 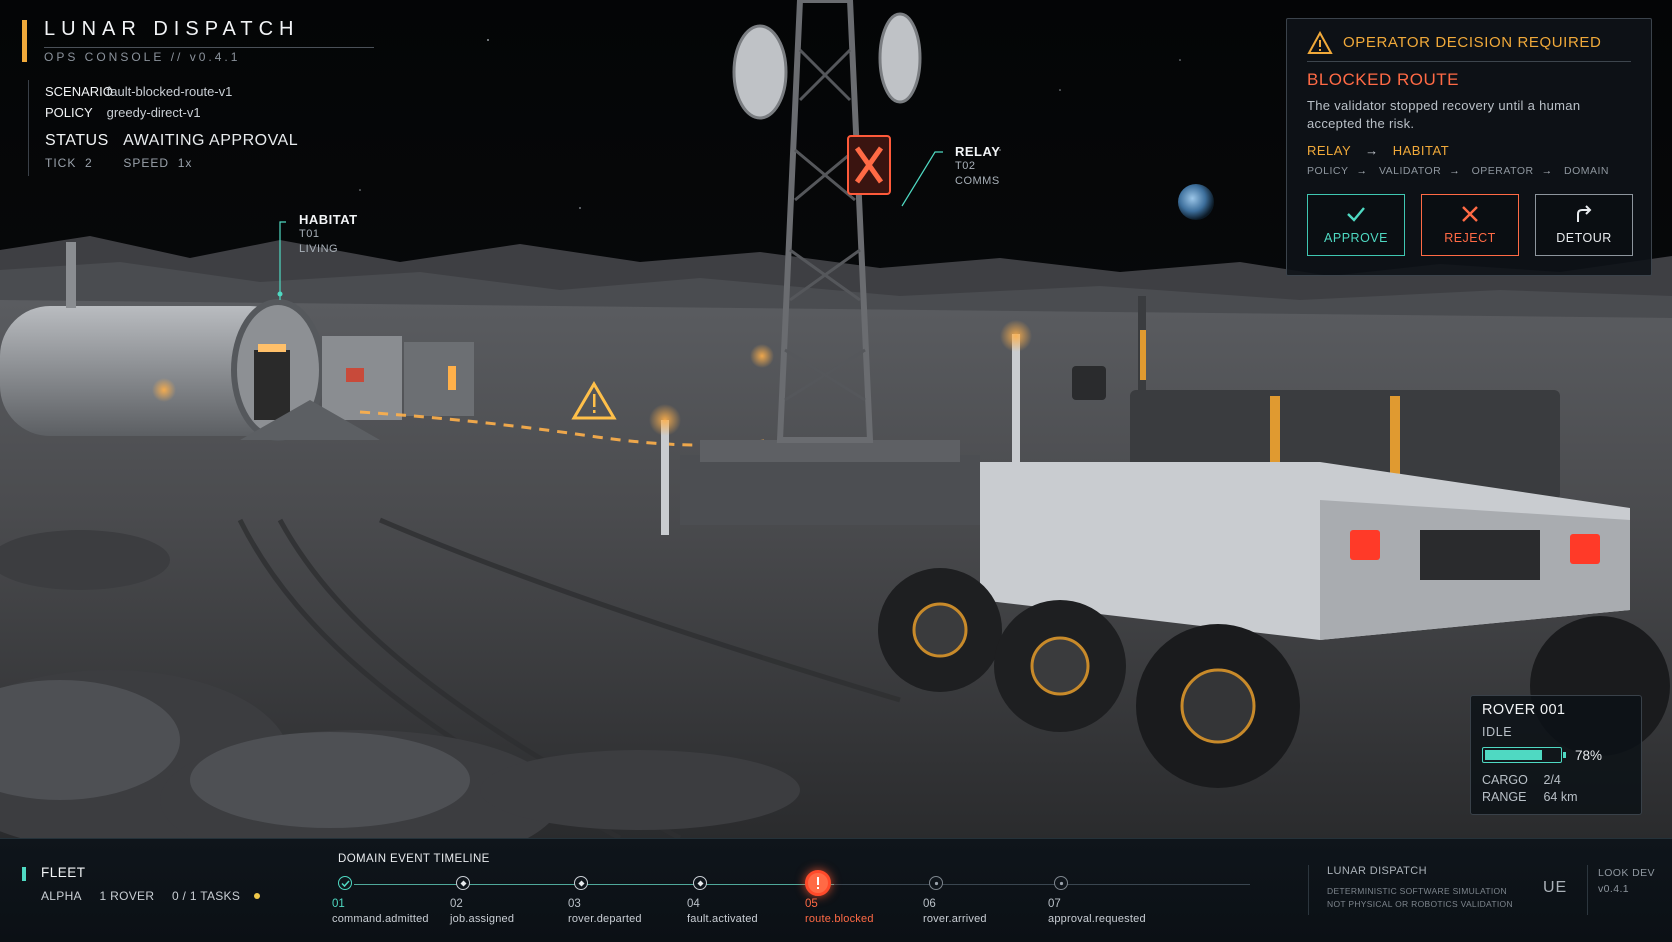 I want to click on policy-label: POLICY, so click(x=69, y=112).